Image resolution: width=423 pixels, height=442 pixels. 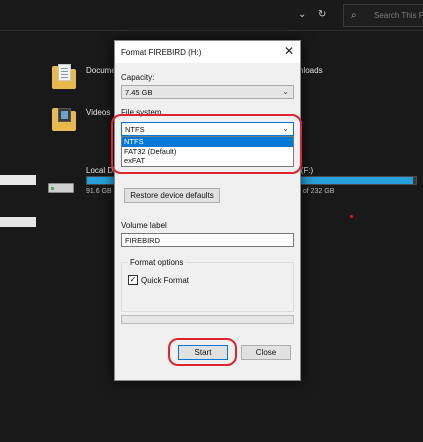 What do you see at coordinates (203, 352) in the screenshot?
I see `start-button: Start` at bounding box center [203, 352].